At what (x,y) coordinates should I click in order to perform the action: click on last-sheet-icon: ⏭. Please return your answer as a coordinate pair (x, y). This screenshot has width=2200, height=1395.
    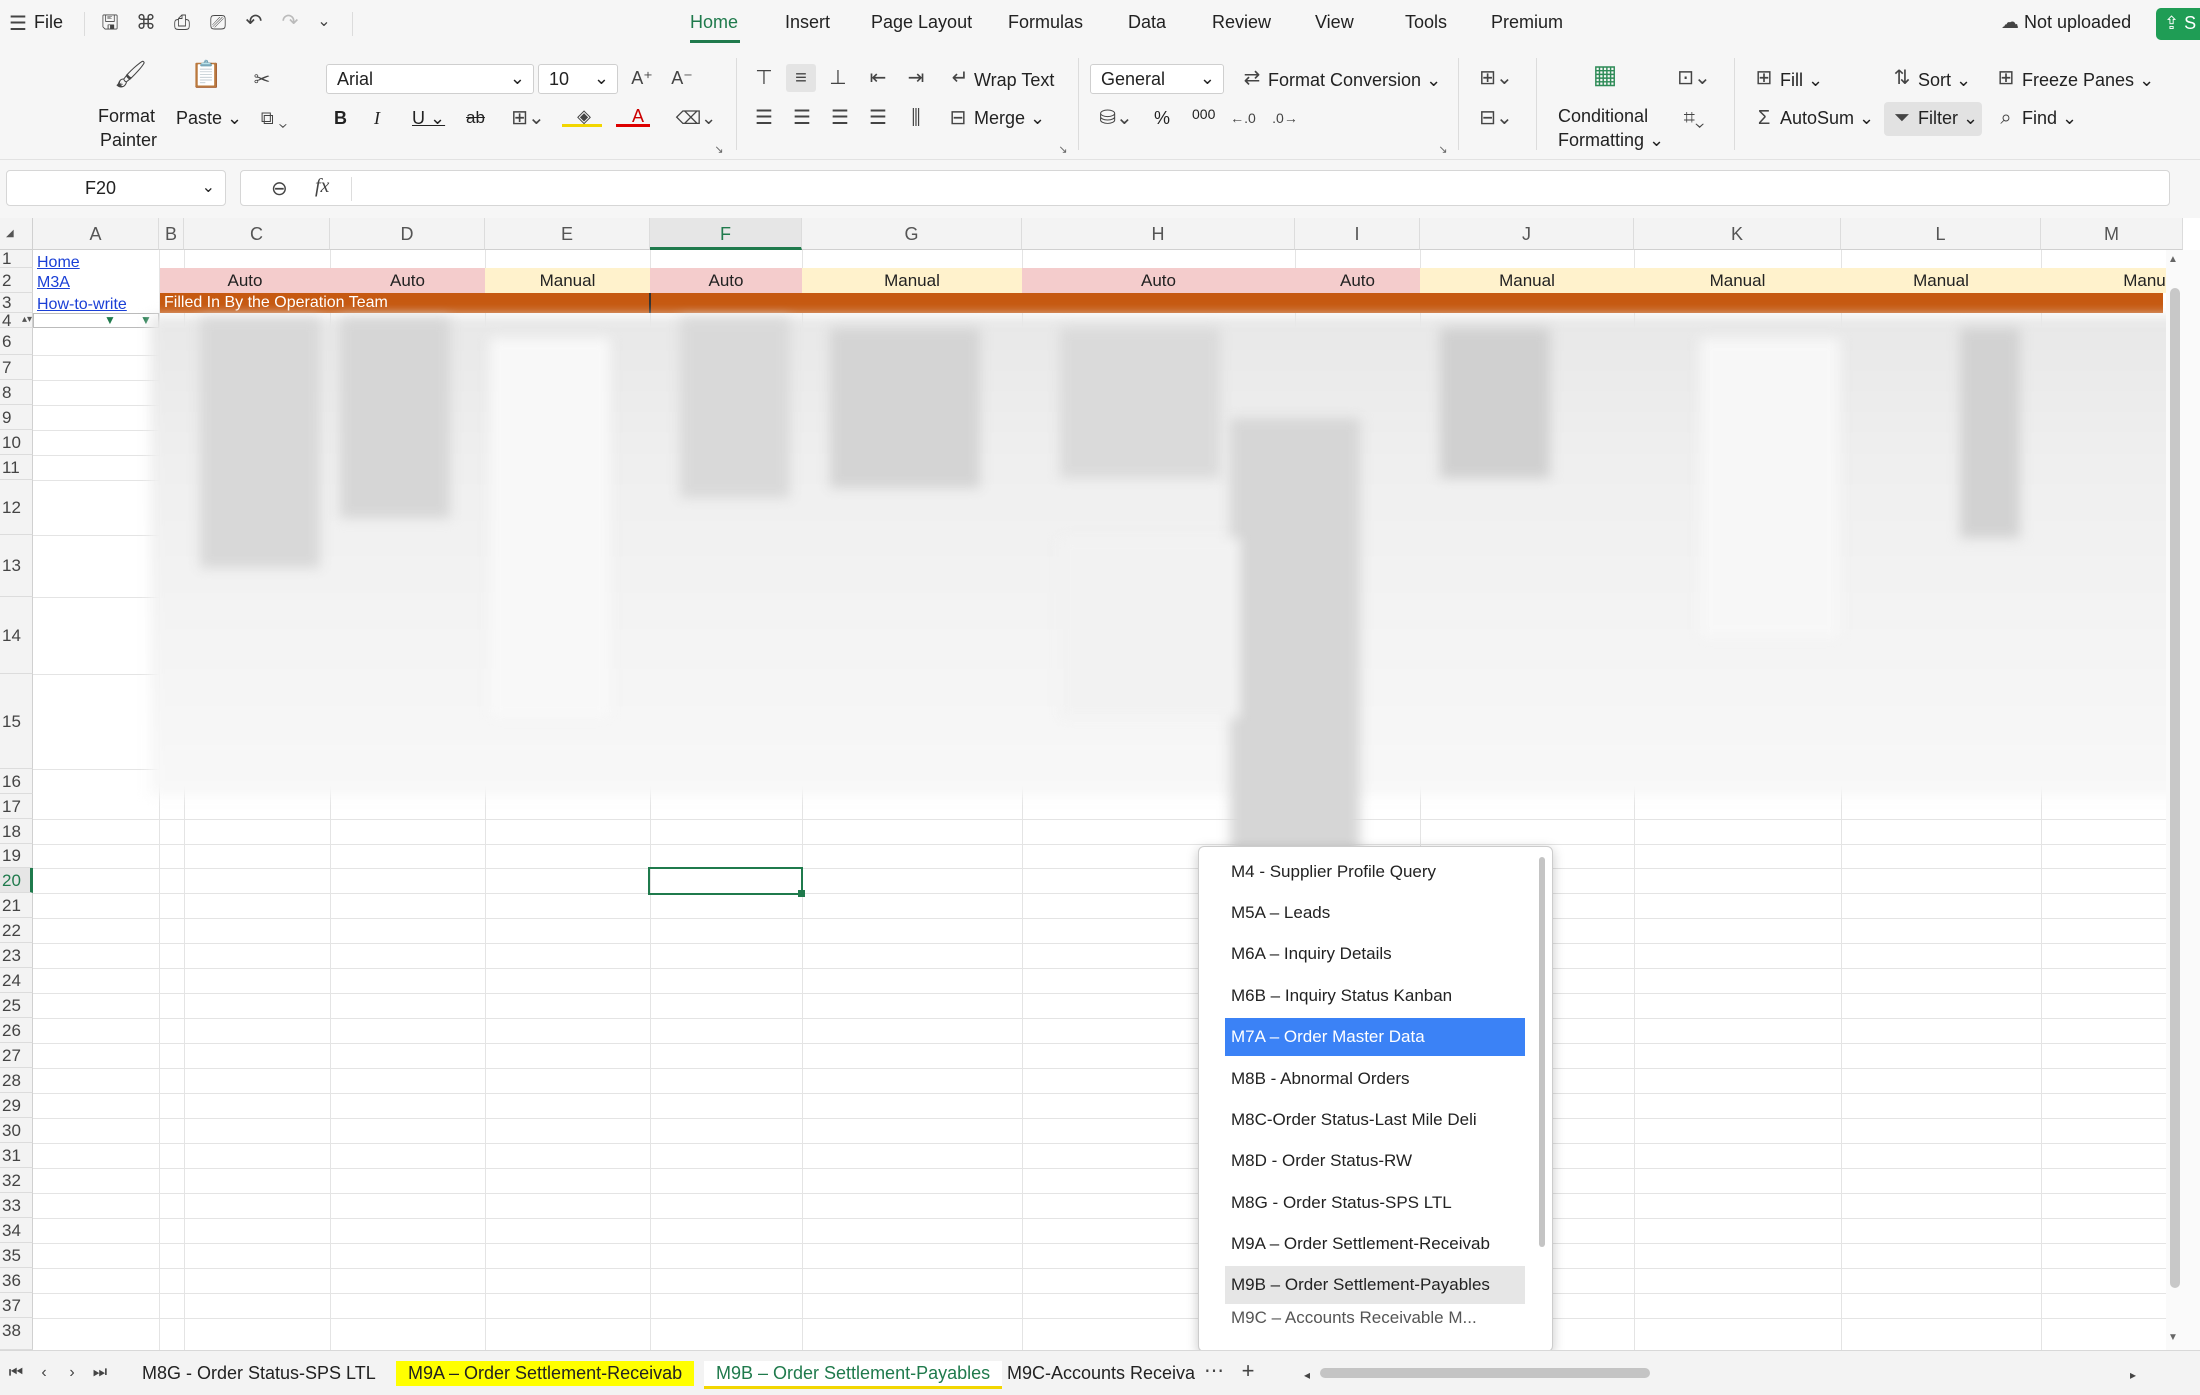
    Looking at the image, I should click on (100, 1373).